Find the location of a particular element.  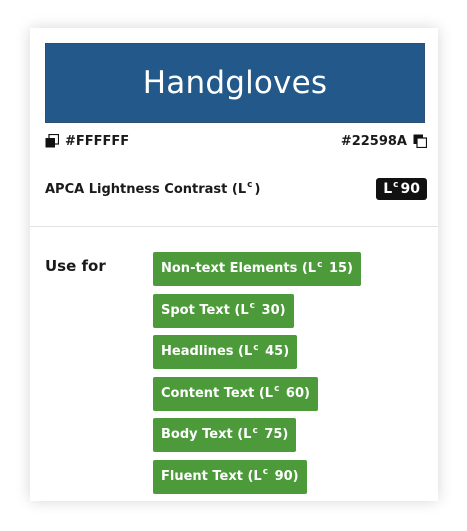

tag-suffix: 30) is located at coordinates (271, 310).